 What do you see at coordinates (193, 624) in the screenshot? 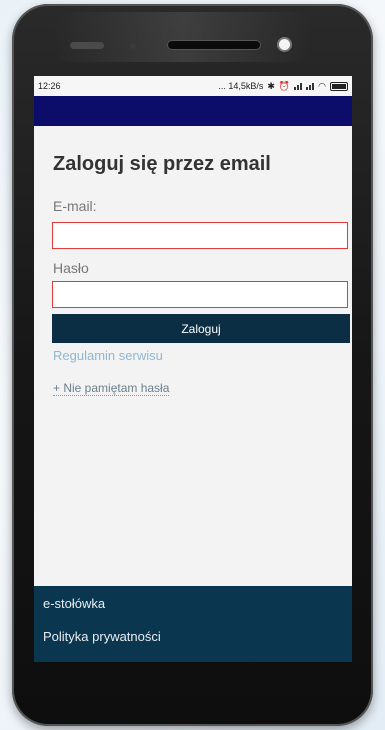
I see `footer: e-stołówka Polityka prywatności` at bounding box center [193, 624].